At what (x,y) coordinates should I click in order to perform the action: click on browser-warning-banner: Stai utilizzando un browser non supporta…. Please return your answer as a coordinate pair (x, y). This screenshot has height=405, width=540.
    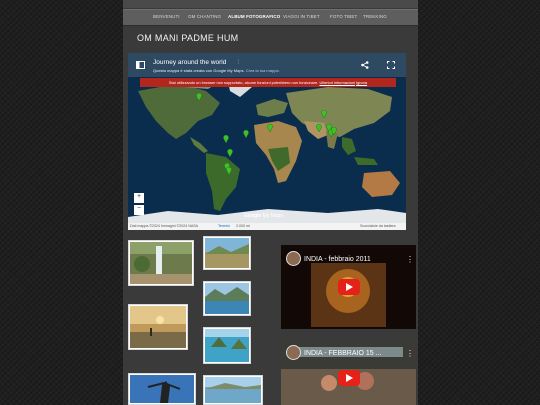
    Looking at the image, I should click on (268, 82).